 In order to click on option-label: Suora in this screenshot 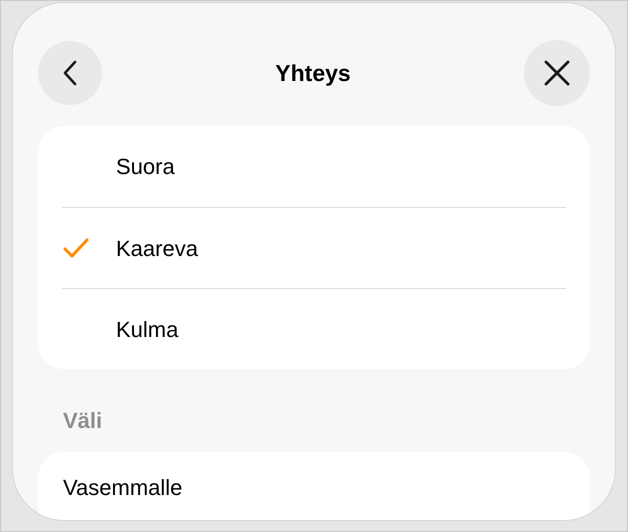, I will do `click(145, 167)`.